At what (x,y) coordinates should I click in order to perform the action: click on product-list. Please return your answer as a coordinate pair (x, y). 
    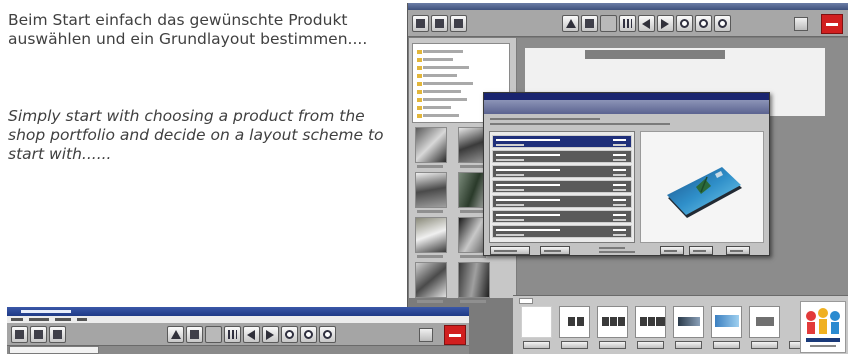
    Looking at the image, I should click on (562, 187).